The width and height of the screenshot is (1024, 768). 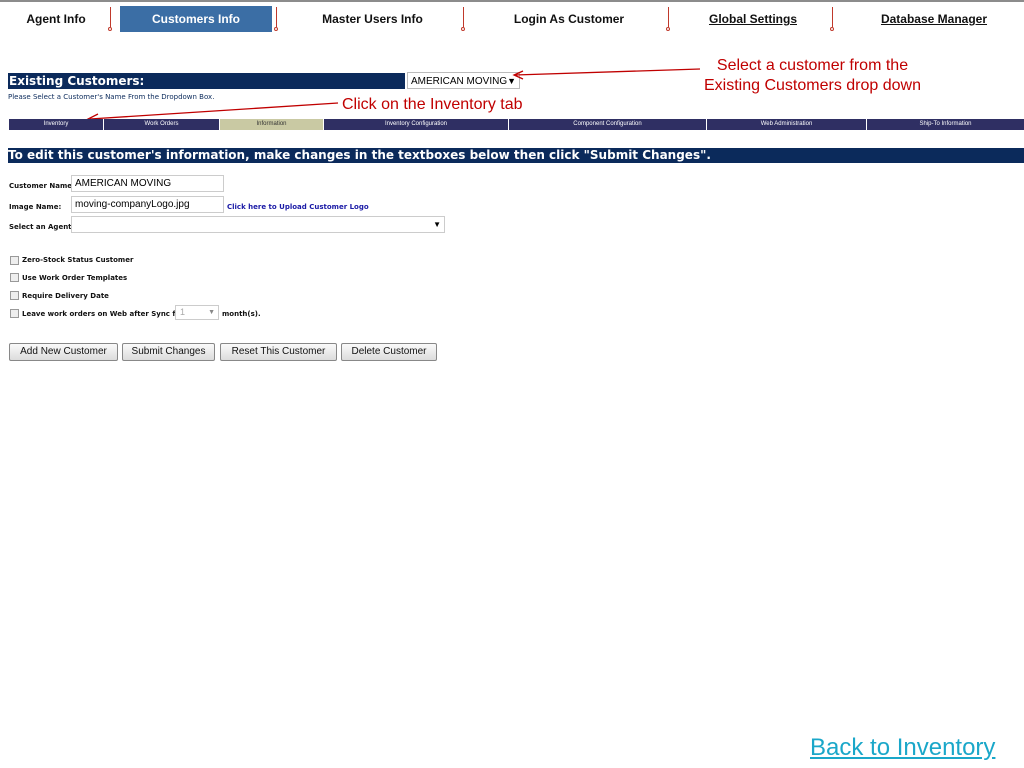 I want to click on annotation-select-line2: Existing Customers drop down, so click(x=812, y=85).